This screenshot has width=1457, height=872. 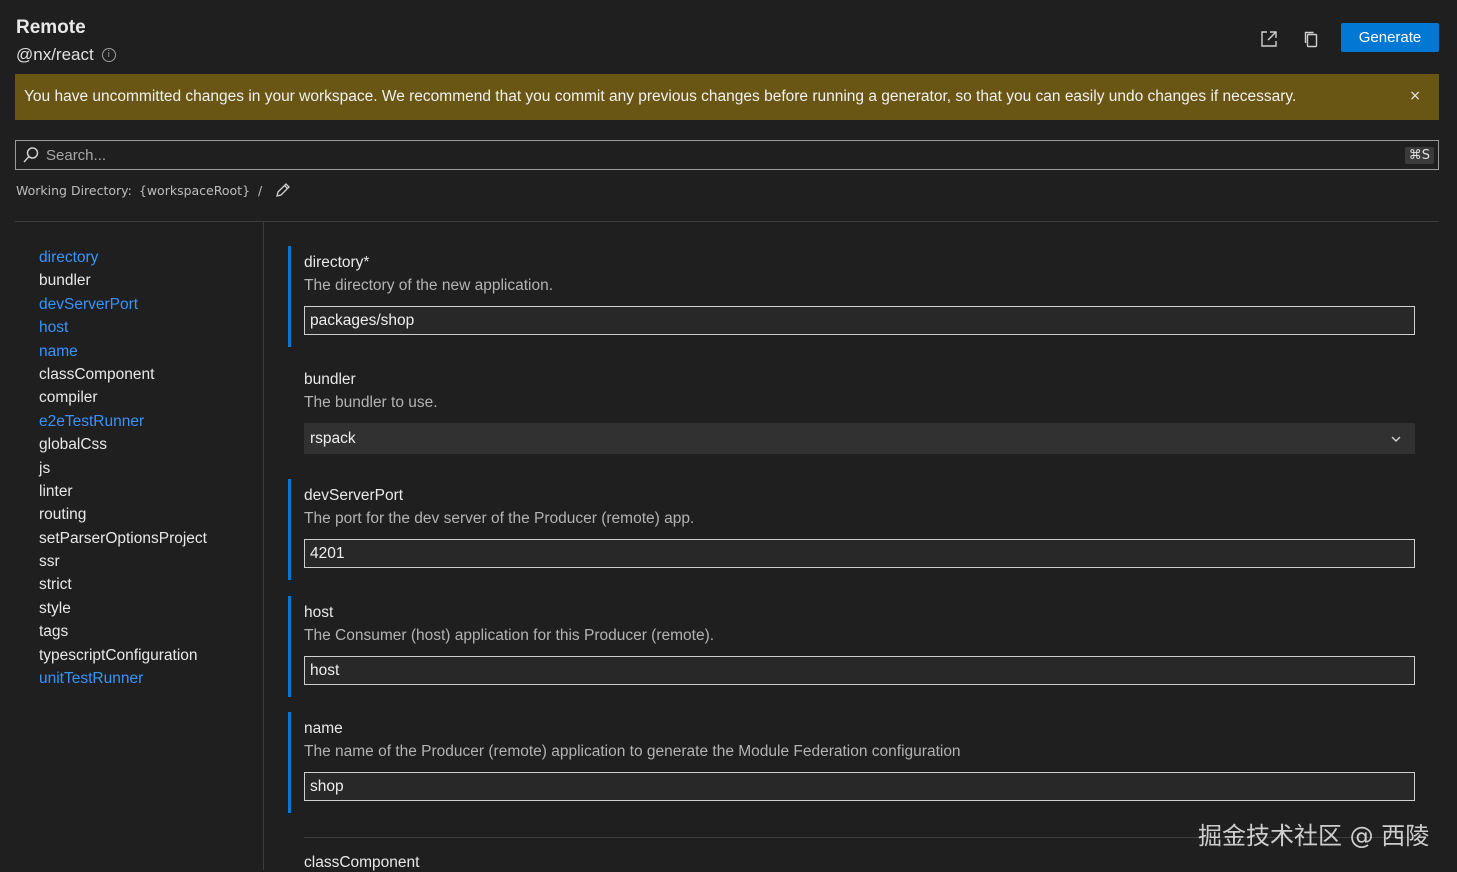 I want to click on sidebar-item-tags: tags, so click(x=123, y=631).